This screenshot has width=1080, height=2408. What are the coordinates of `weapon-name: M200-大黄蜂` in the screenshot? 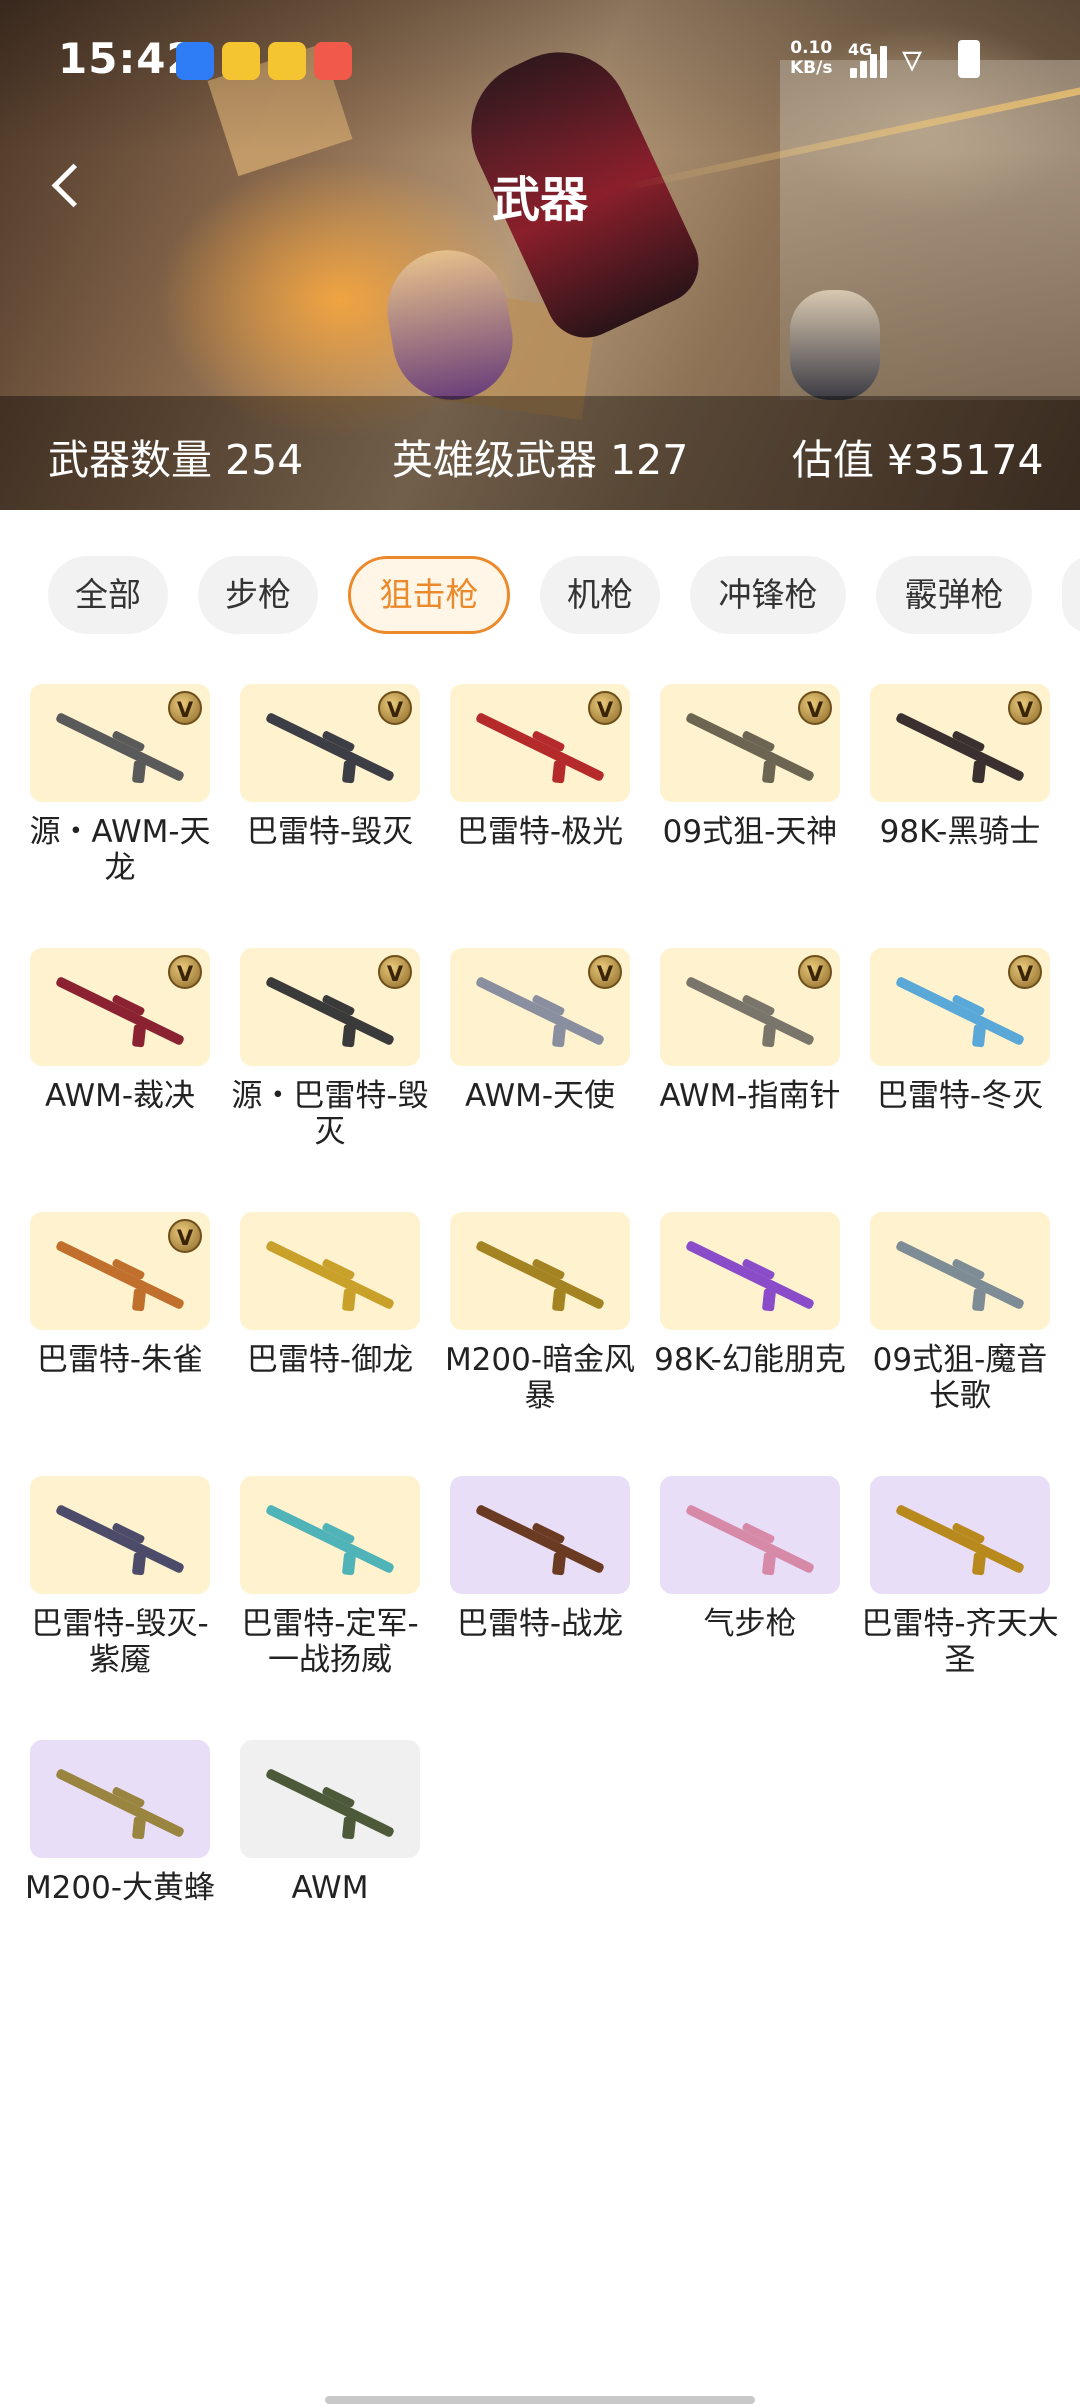 It's located at (120, 1888).